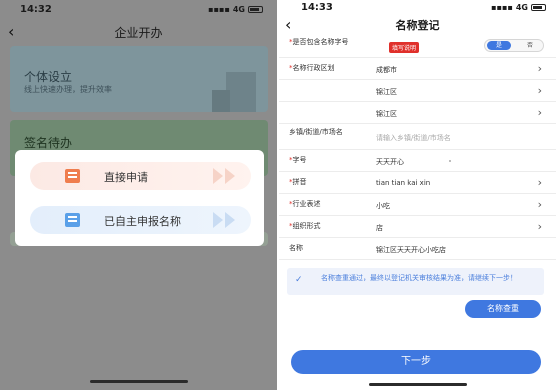 Image resolution: width=556 pixels, height=390 pixels. I want to click on option-label: 已自主申报名称, so click(142, 221).